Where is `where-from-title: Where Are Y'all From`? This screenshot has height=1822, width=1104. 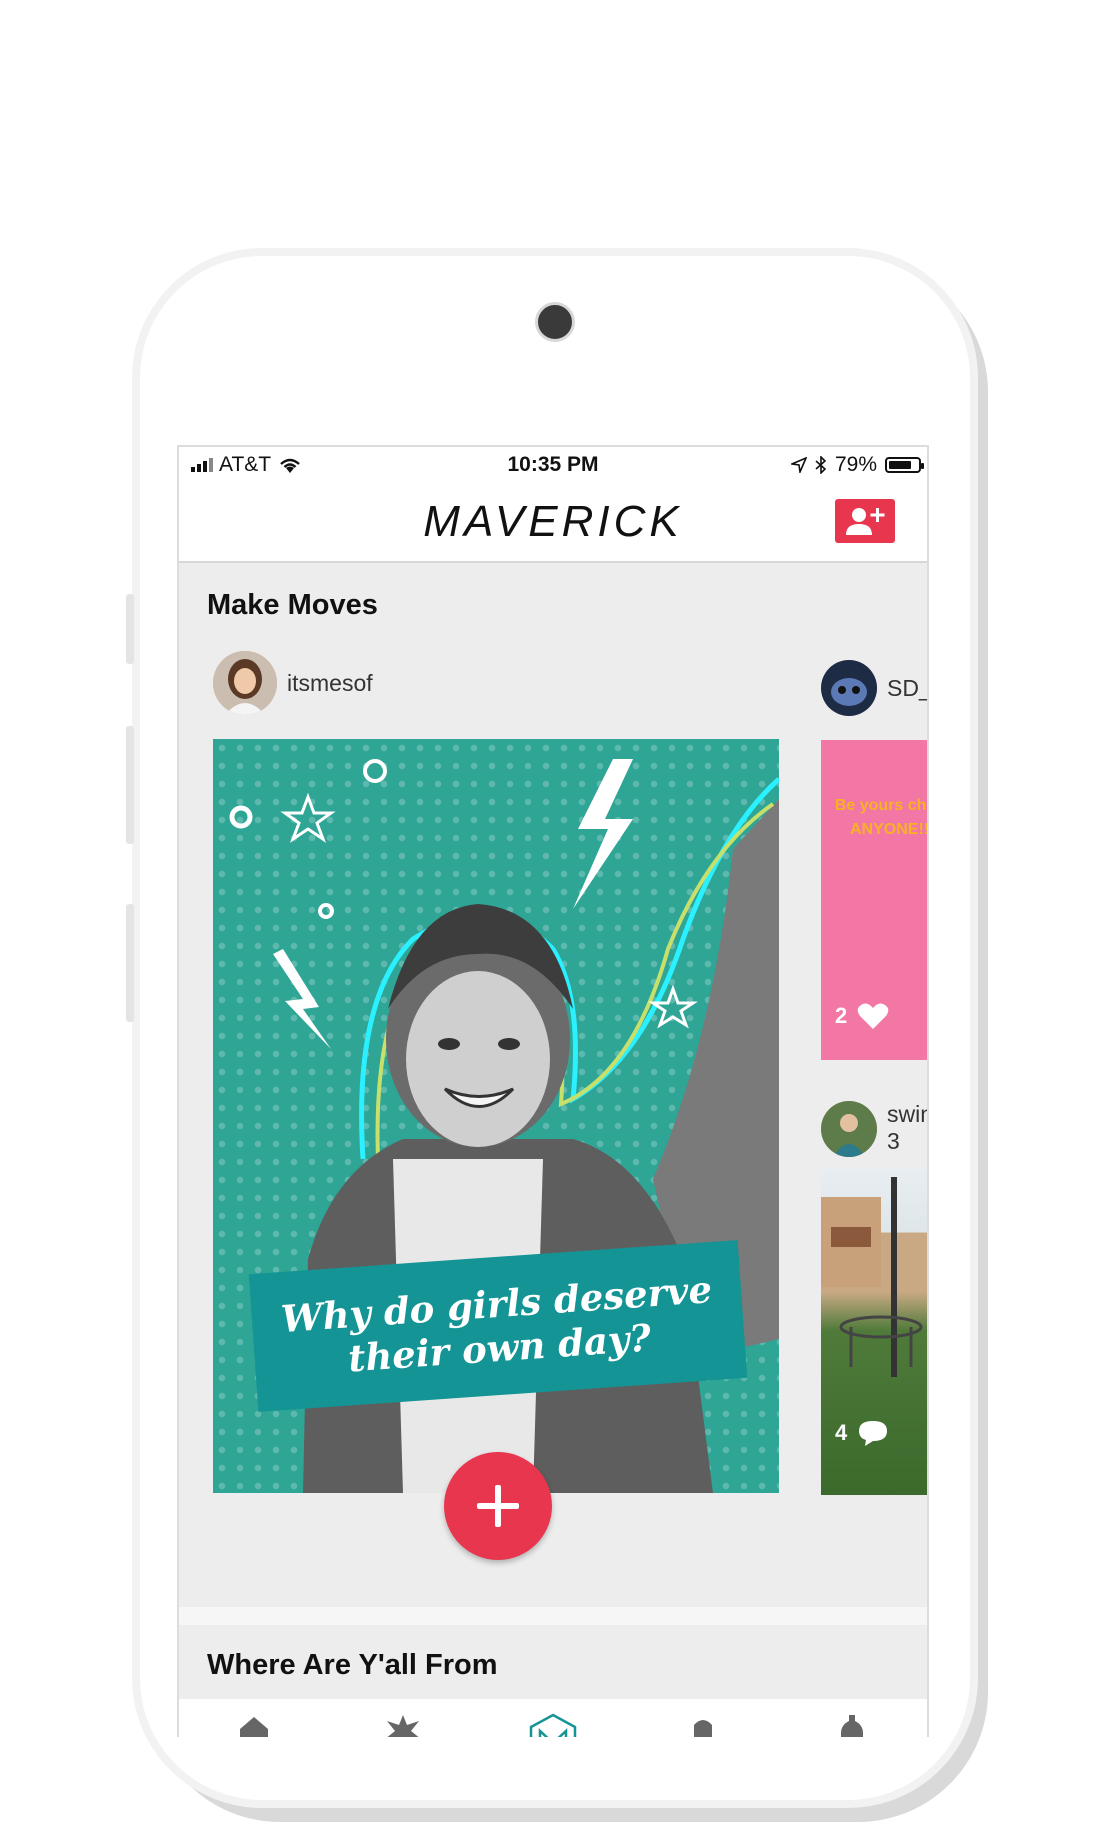 where-from-title: Where Are Y'all From is located at coordinates (352, 1665).